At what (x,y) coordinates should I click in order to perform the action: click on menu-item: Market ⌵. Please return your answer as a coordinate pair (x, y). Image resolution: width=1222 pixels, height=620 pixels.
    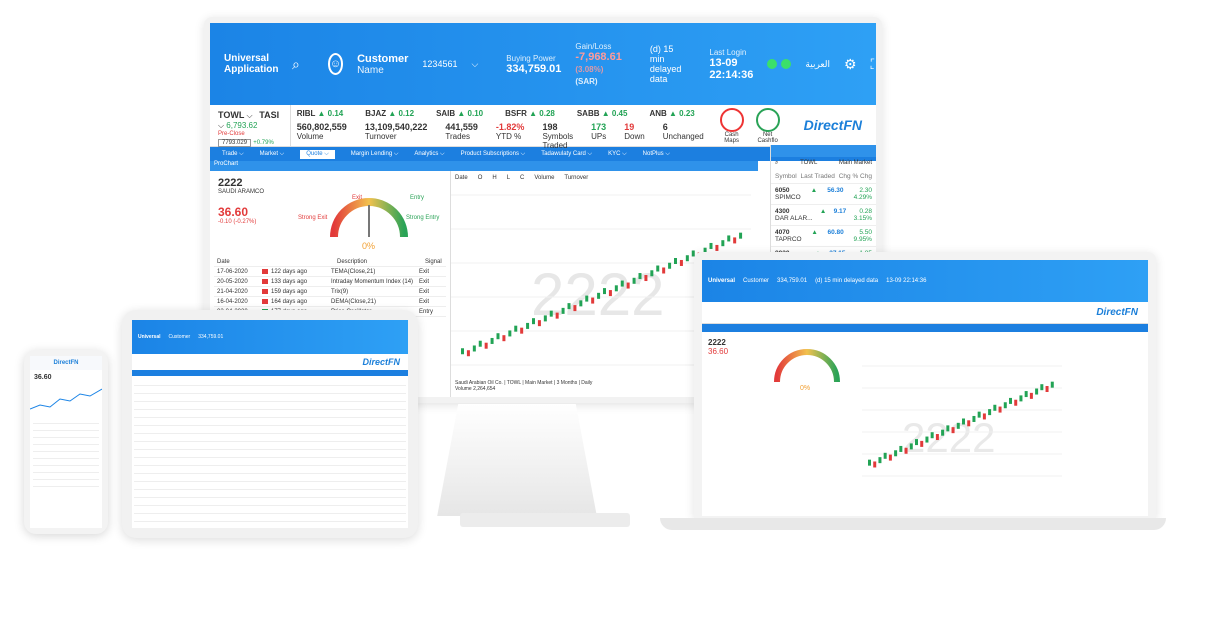
    Looking at the image, I should click on (272, 154).